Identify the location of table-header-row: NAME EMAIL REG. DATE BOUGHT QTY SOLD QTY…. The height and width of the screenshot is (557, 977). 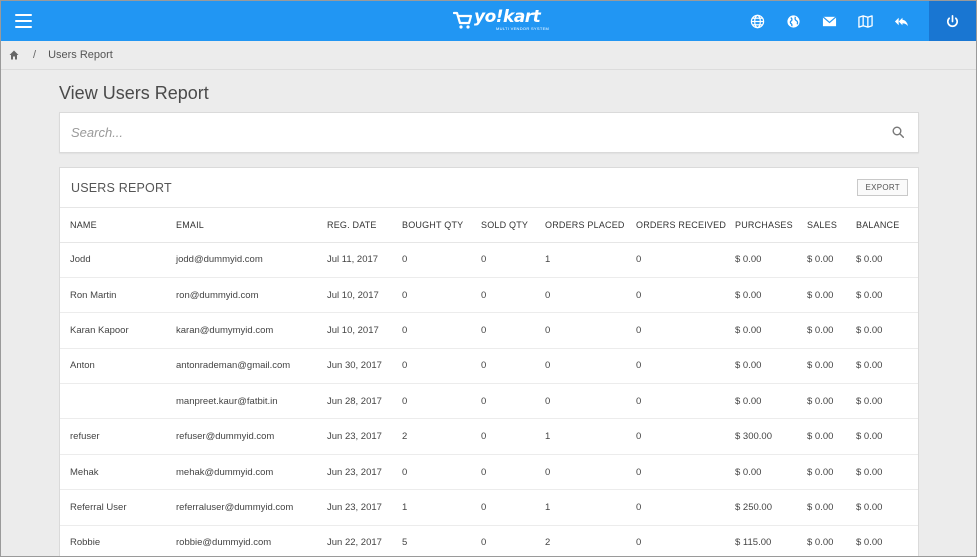
(489, 225).